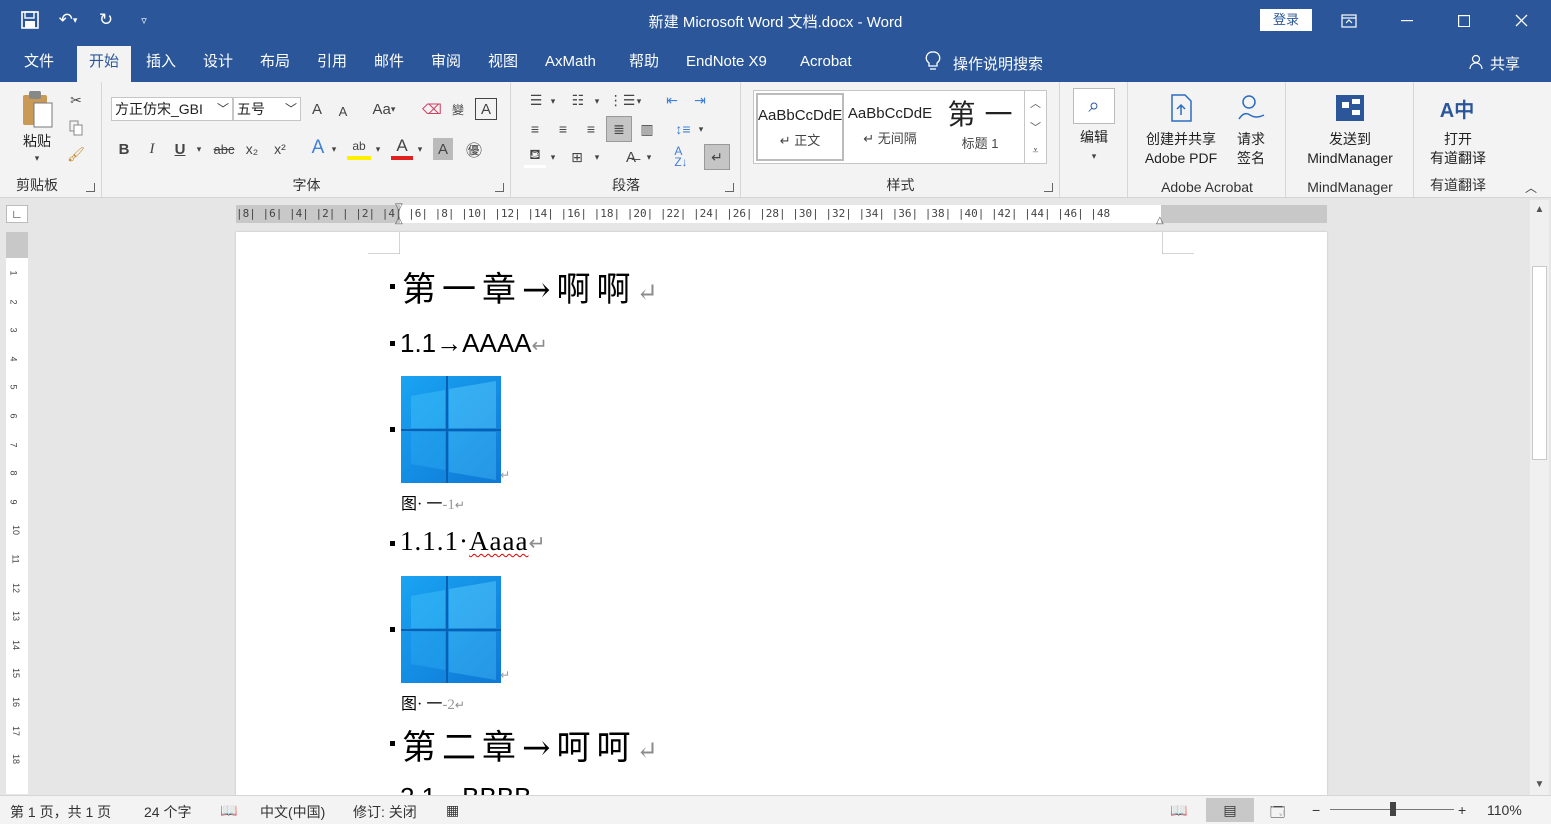  I want to click on justify-icon: ≣, so click(619, 129).